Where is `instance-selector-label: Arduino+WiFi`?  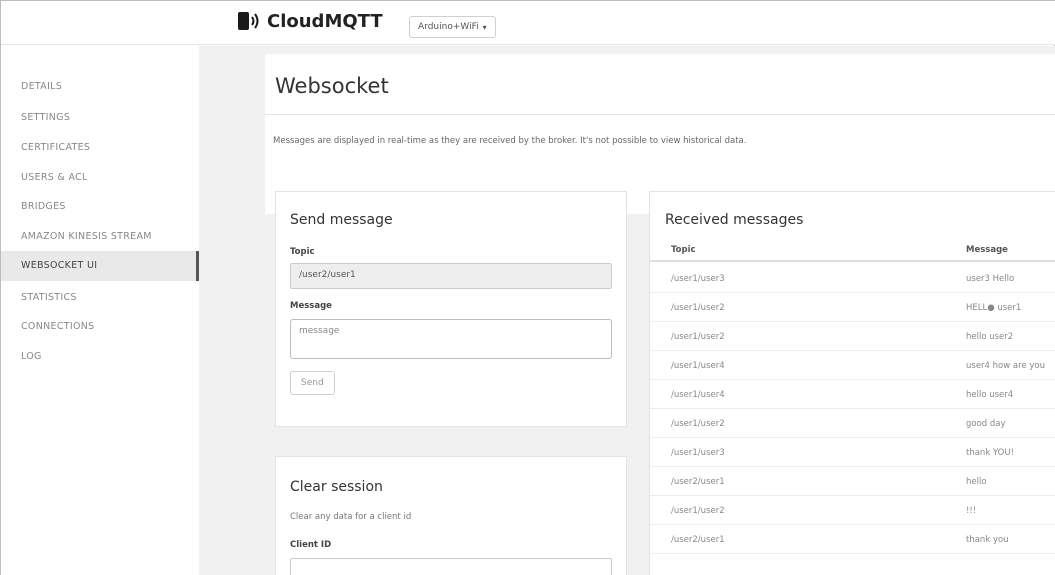
instance-selector-label: Arduino+WiFi is located at coordinates (448, 27).